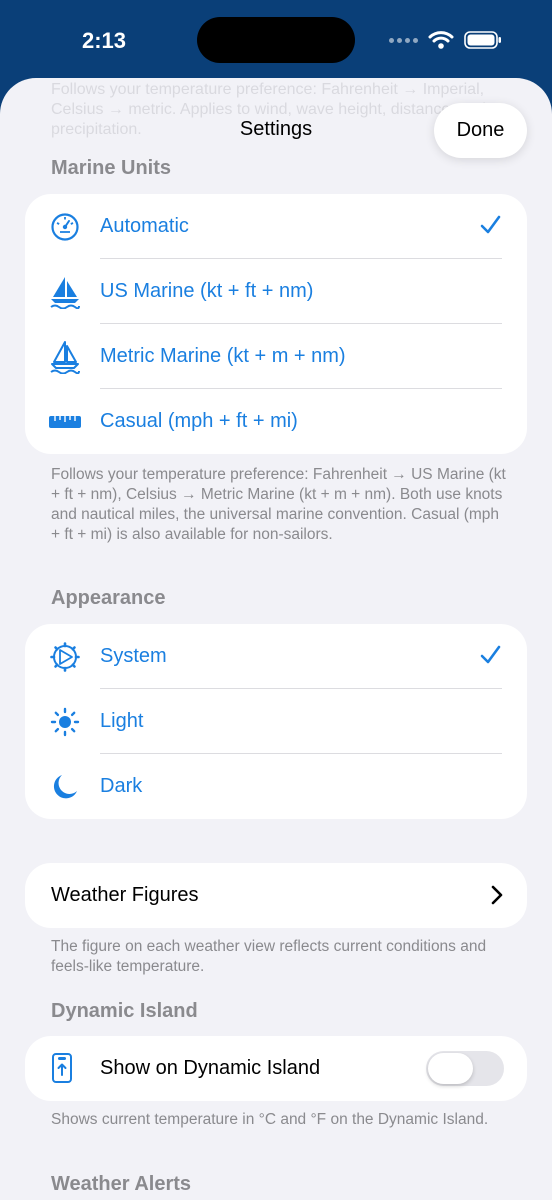  I want to click on dynamic-island-toggle, so click(465, 1068).